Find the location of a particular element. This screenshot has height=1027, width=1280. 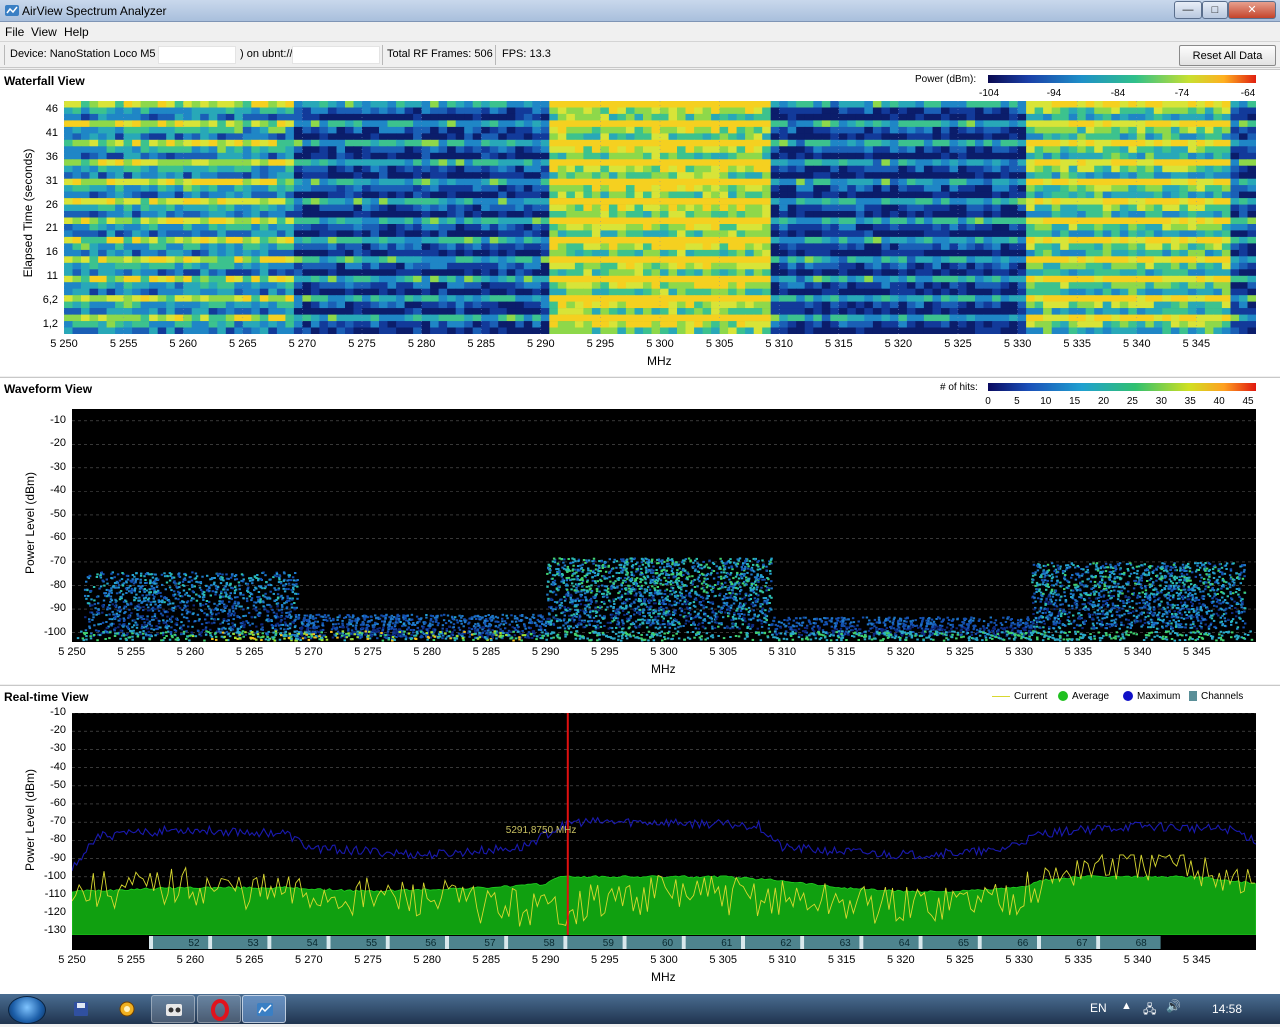

menu-view: View is located at coordinates (44, 32).